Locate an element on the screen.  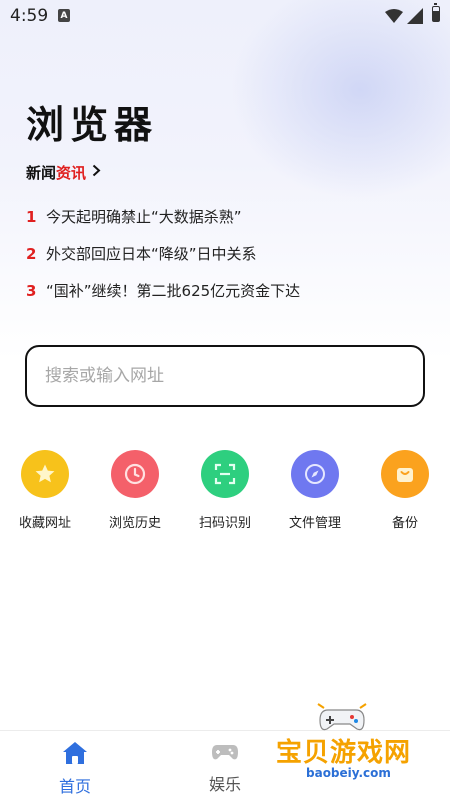
quick-action-bookmarks: 收藏网址 is located at coordinates (45, 490).